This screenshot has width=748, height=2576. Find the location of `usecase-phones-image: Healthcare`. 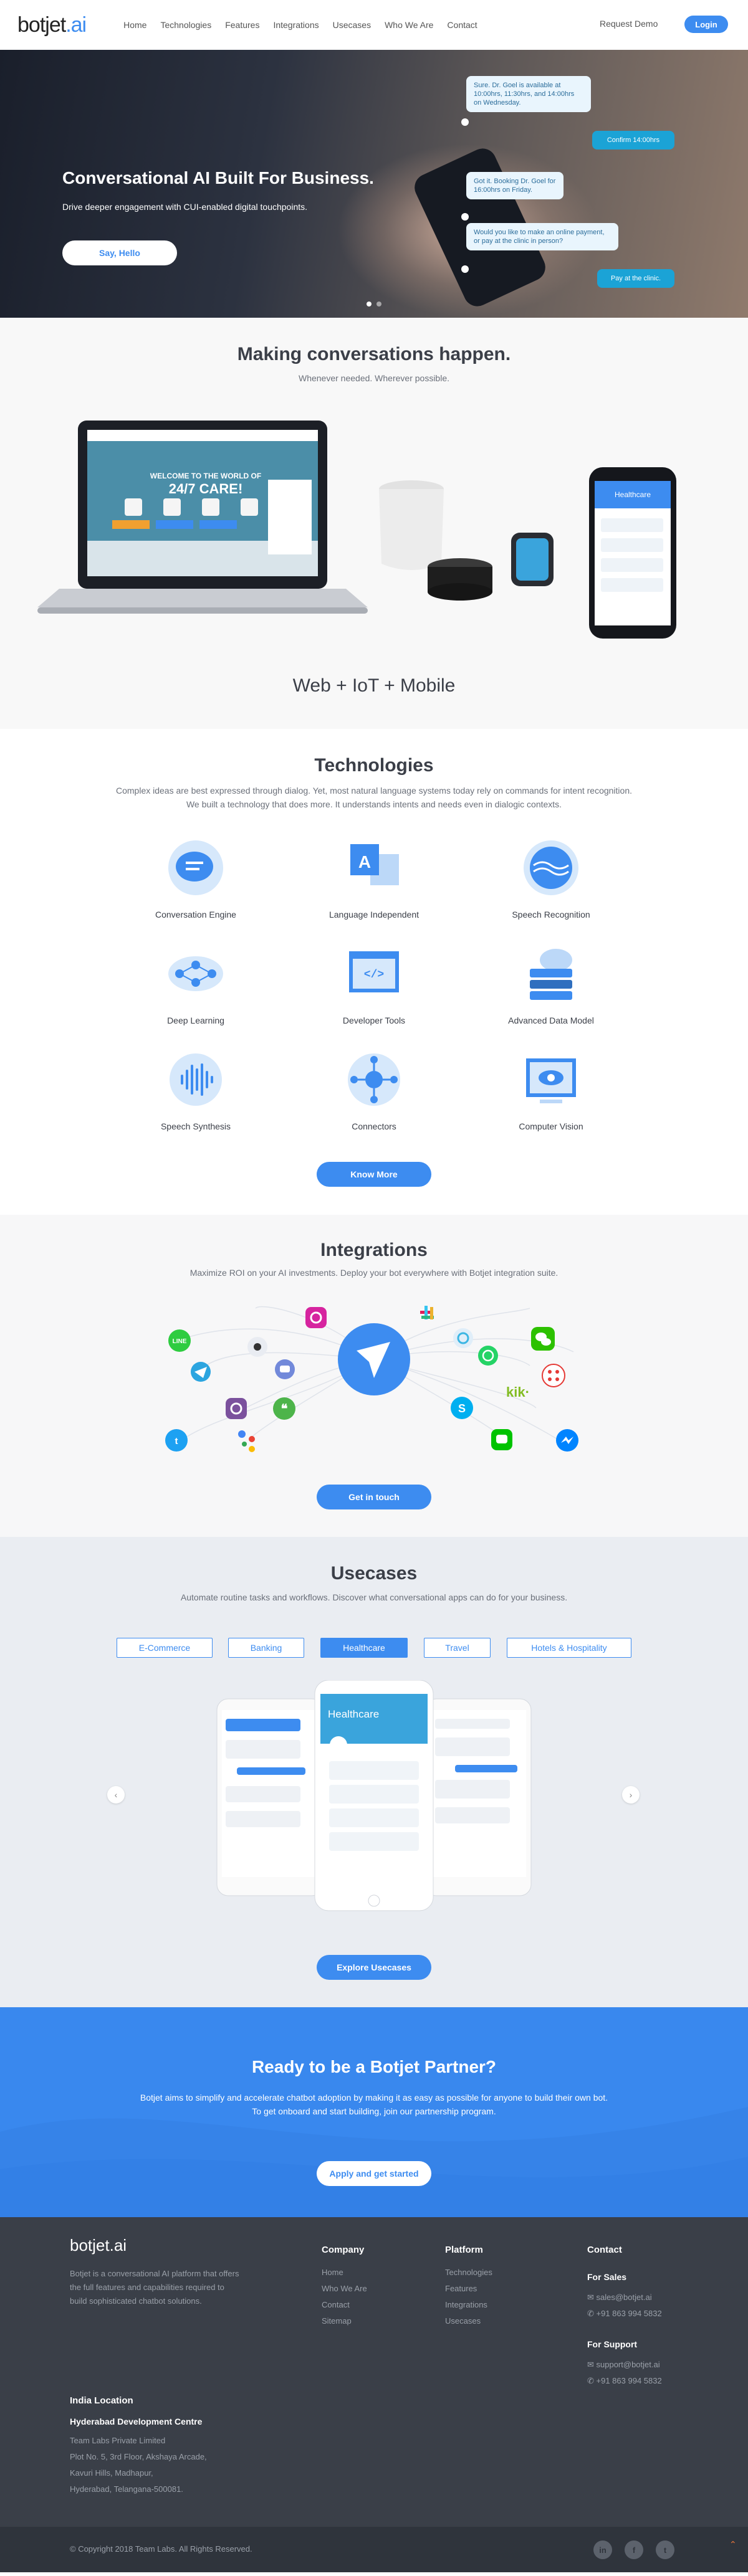

usecase-phones-image: Healthcare is located at coordinates (374, 1795).